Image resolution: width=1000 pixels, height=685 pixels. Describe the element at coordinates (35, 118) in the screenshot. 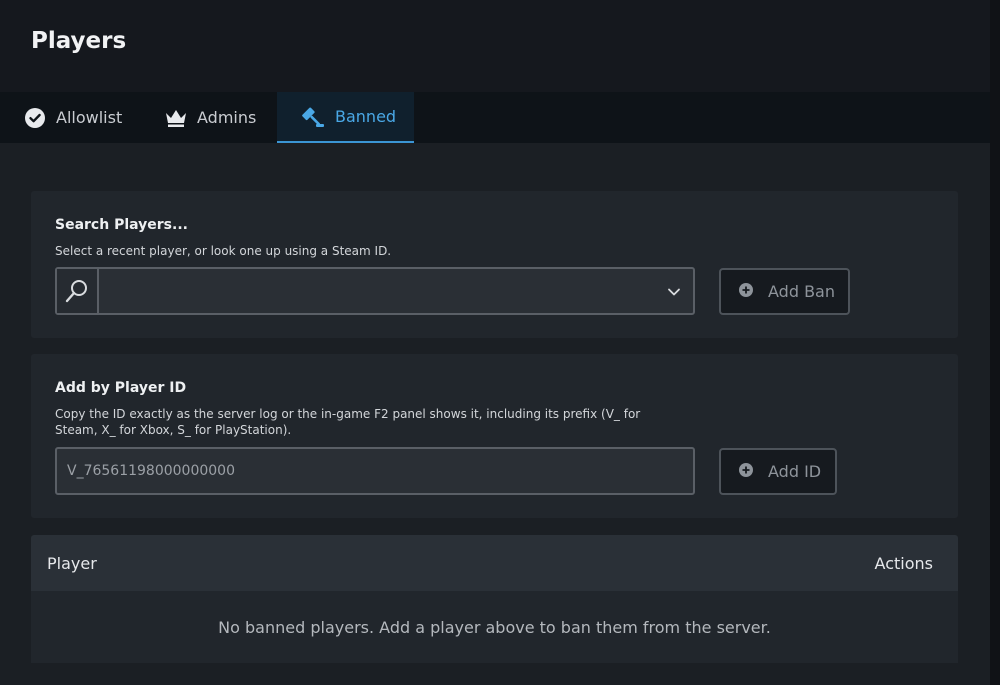

I see `check-circle-icon` at that location.